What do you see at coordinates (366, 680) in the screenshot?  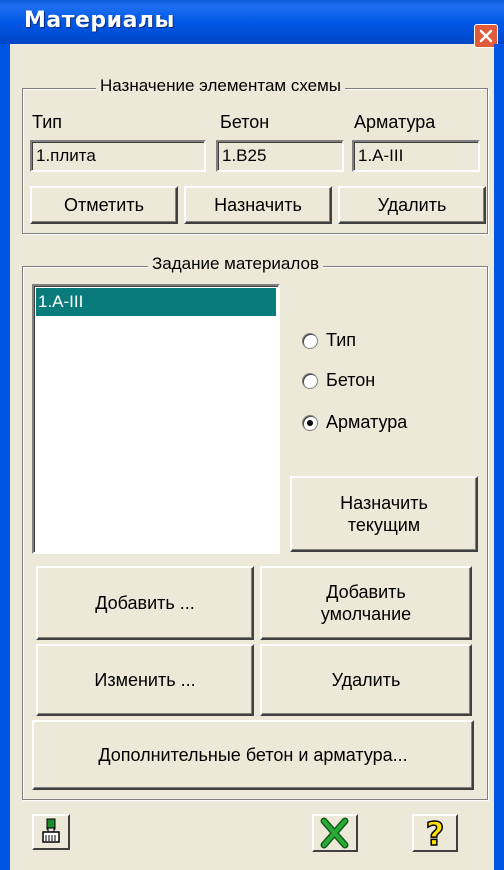 I see `delete-material-button: Удалить` at bounding box center [366, 680].